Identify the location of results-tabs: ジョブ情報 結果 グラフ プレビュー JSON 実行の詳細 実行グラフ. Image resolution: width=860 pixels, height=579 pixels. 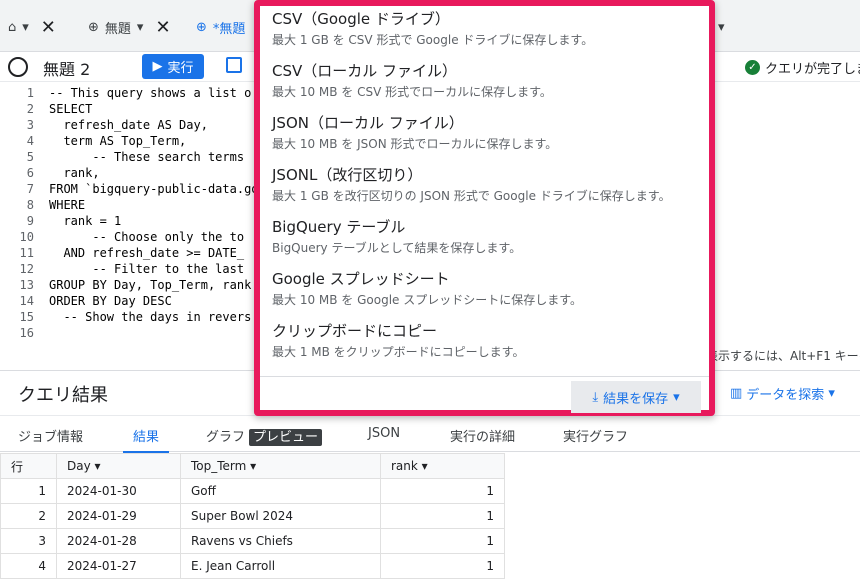
(430, 435).